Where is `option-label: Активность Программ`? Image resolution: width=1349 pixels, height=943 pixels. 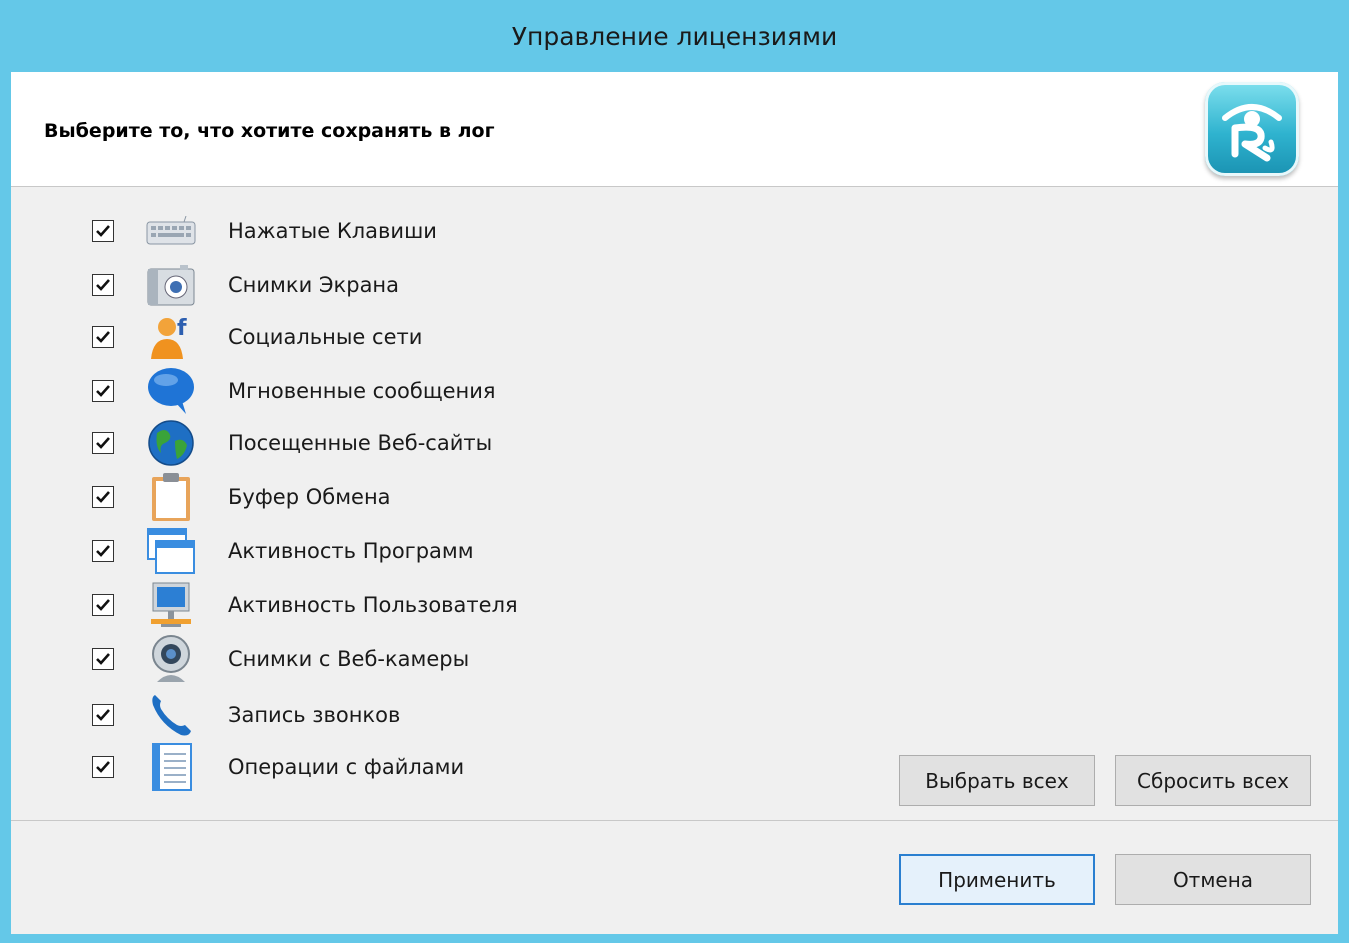 option-label: Активность Программ is located at coordinates (351, 551).